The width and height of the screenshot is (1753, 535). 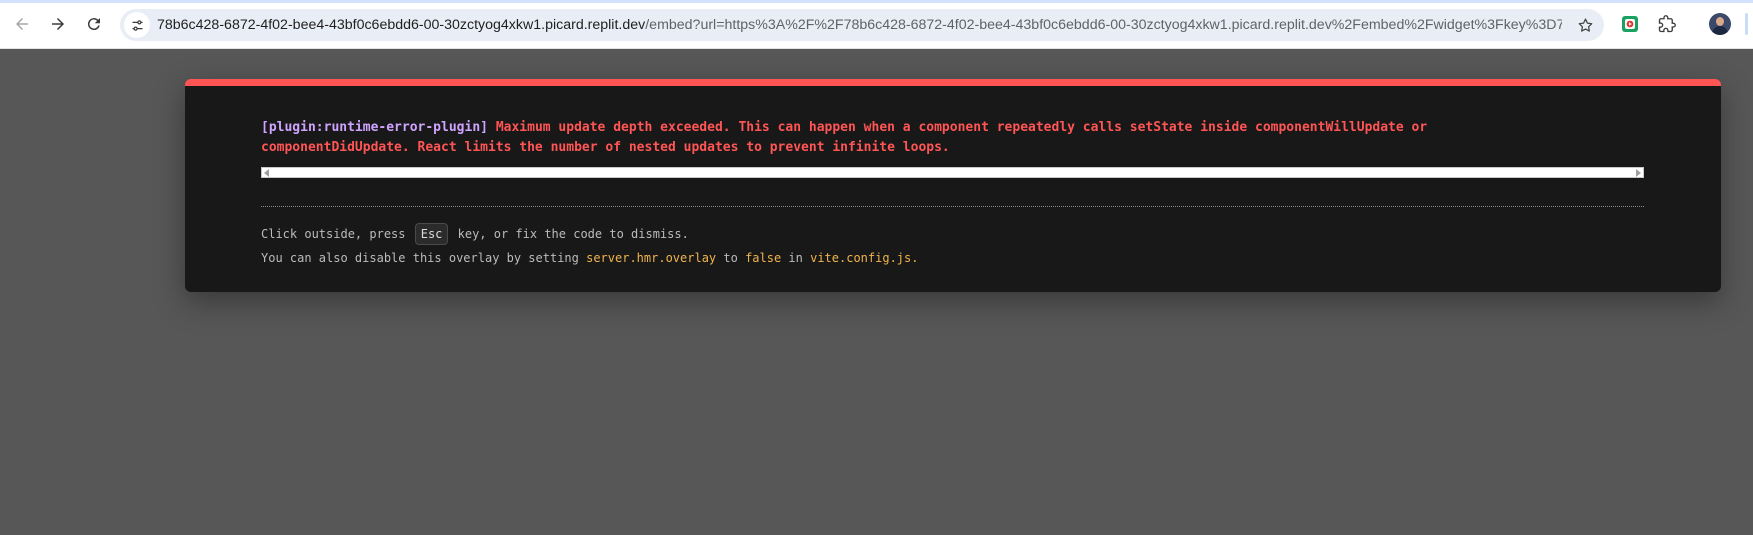 I want to click on extension-button, so click(x=1630, y=24).